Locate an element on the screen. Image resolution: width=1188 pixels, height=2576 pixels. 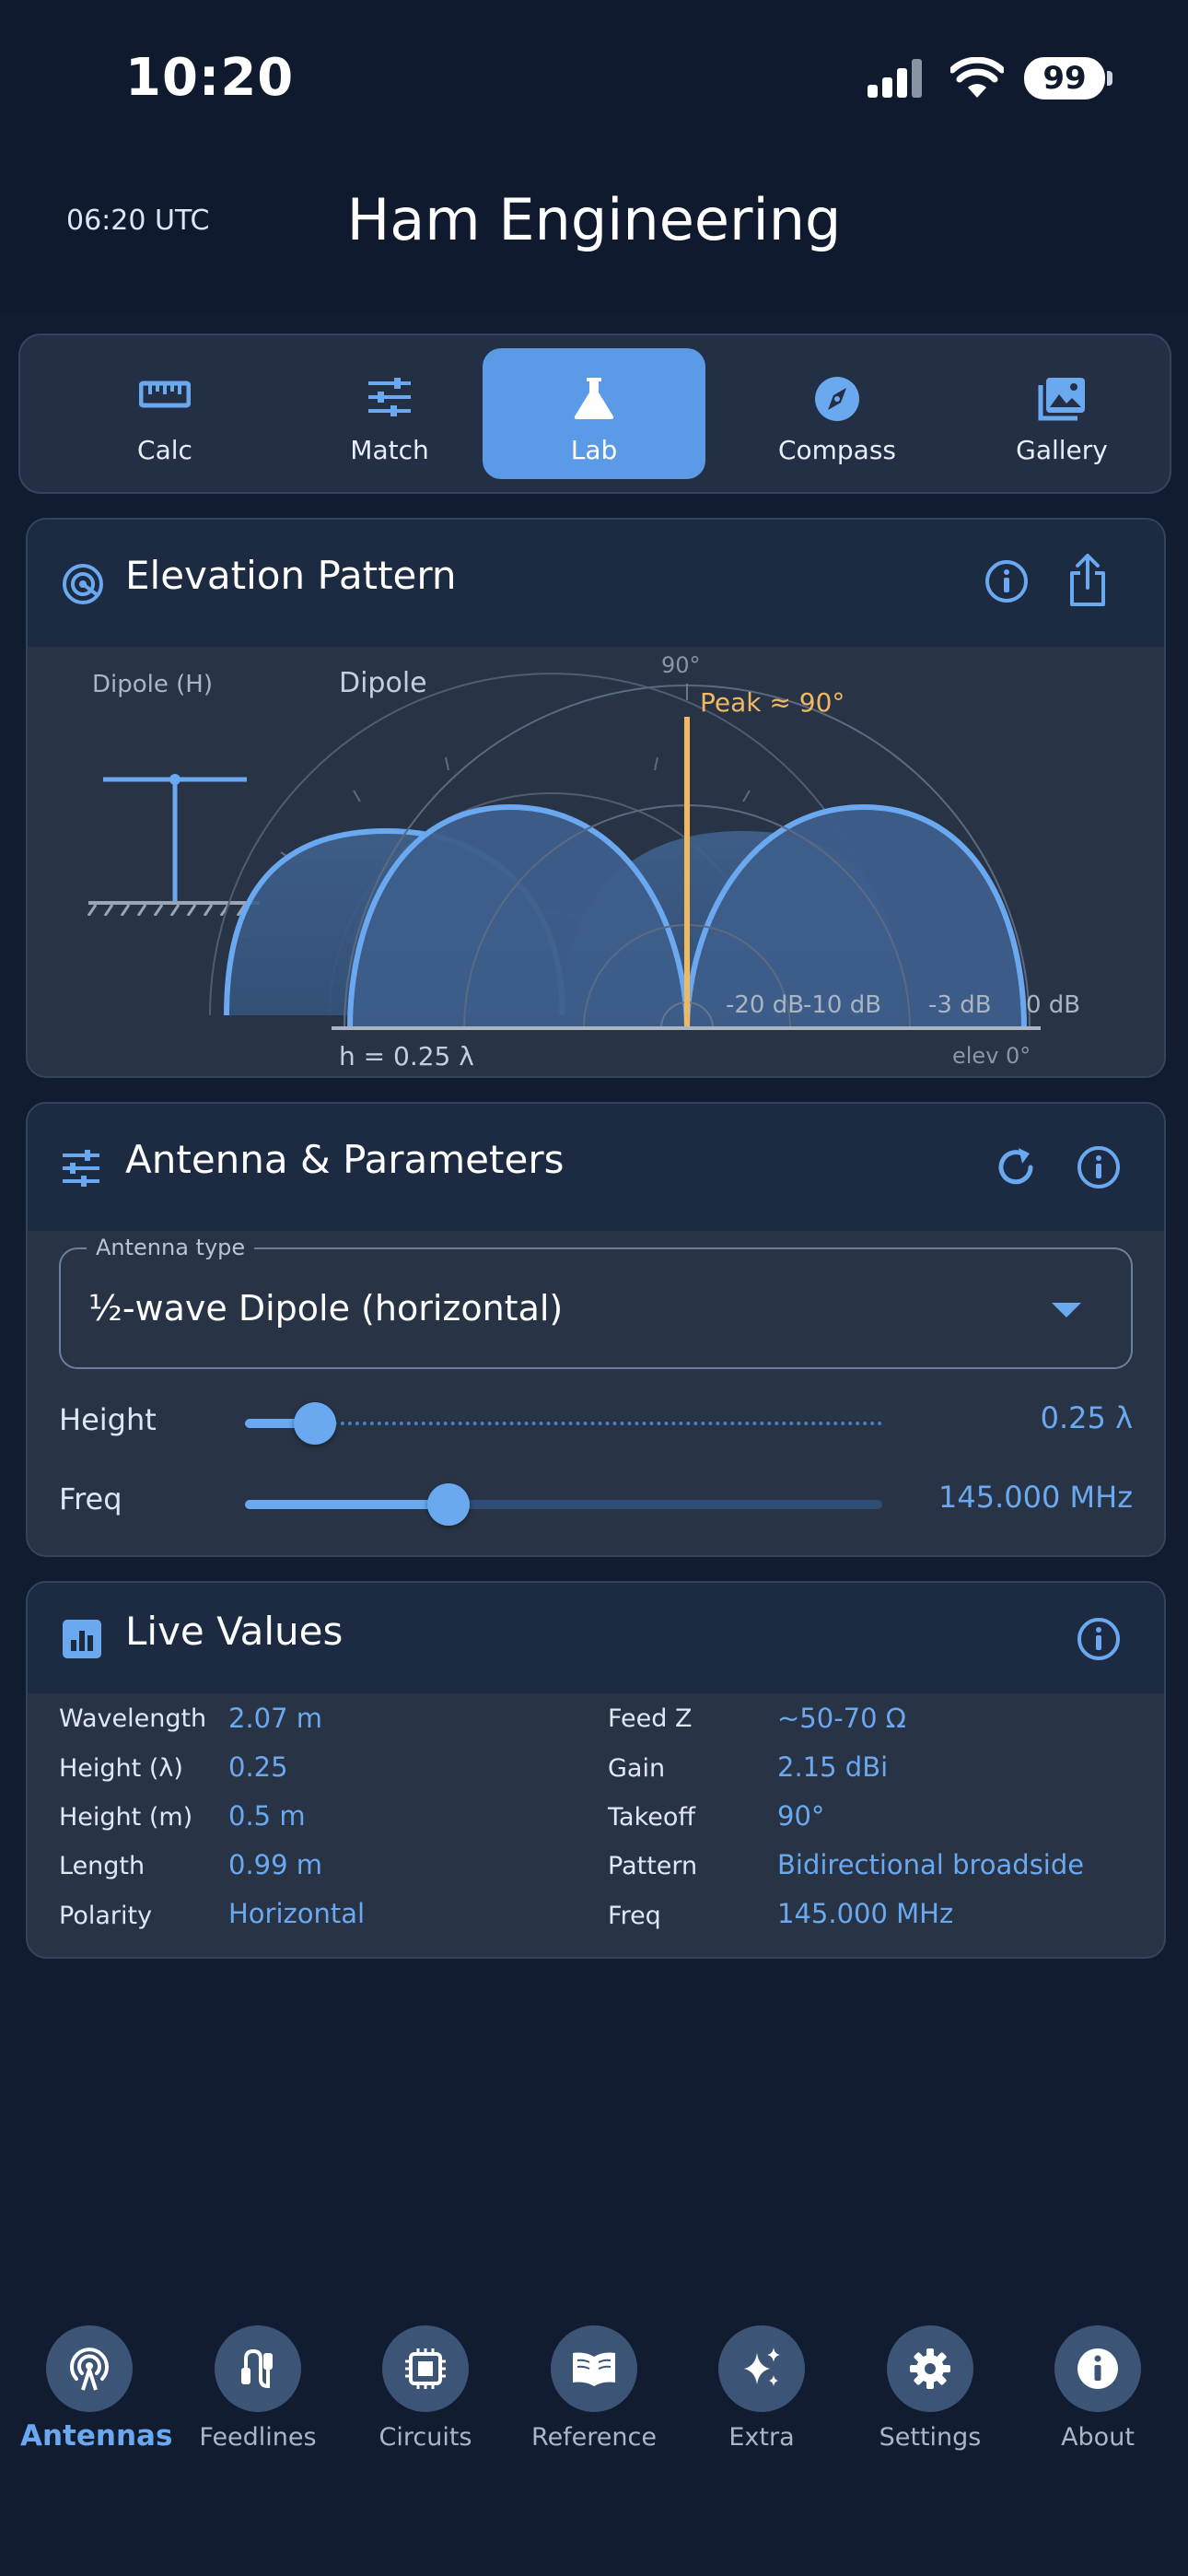
tab-label: Compass is located at coordinates (837, 450).